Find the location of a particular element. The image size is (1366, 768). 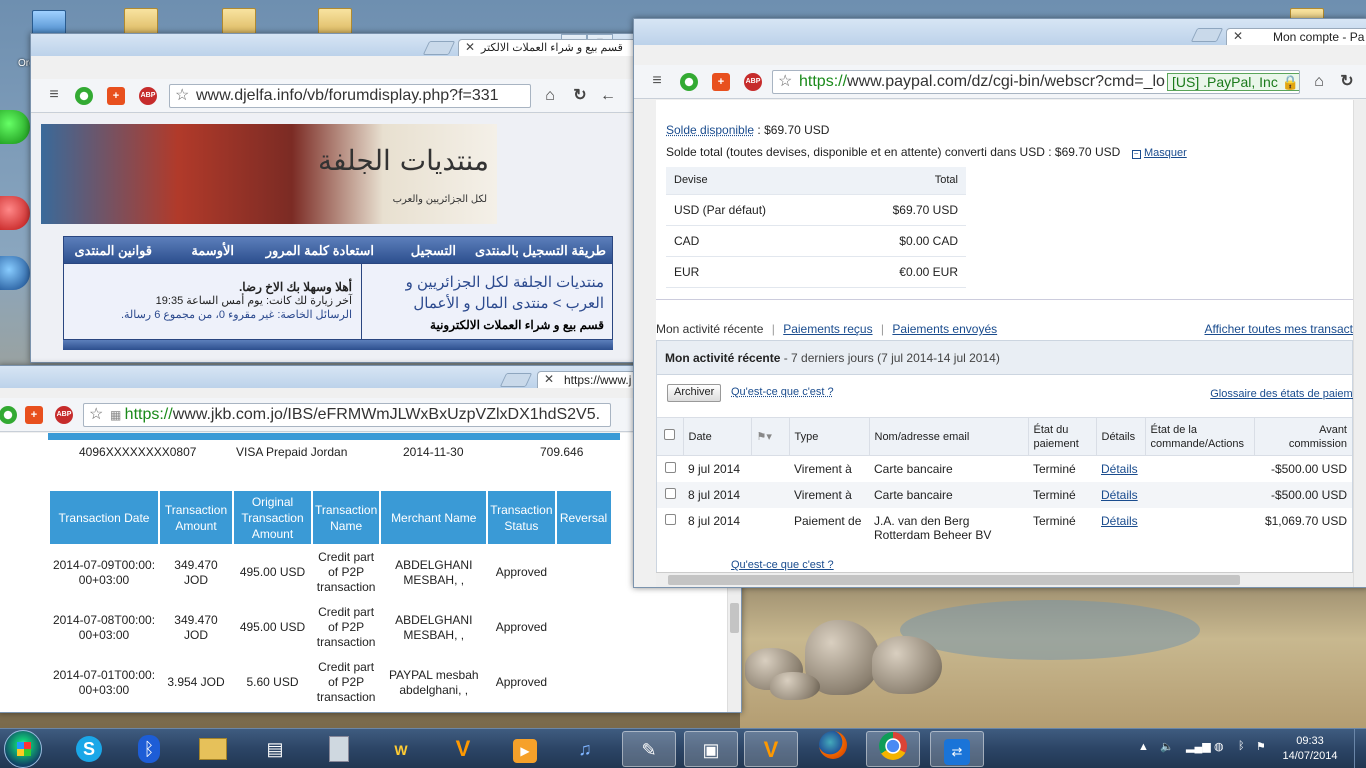

tx-name-line2: Rotterdam Beheer BV is located at coordinates (933, 534).